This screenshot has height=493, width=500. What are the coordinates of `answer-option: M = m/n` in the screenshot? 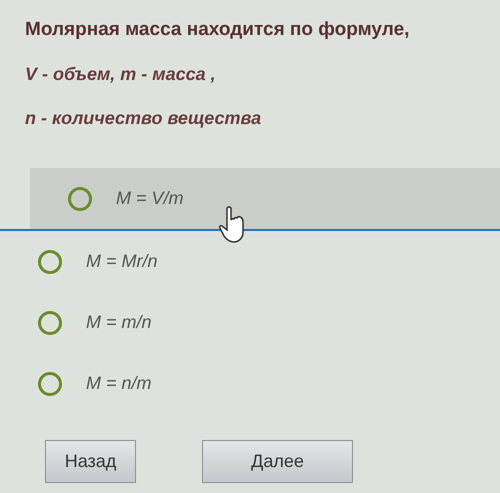 It's located at (250, 322).